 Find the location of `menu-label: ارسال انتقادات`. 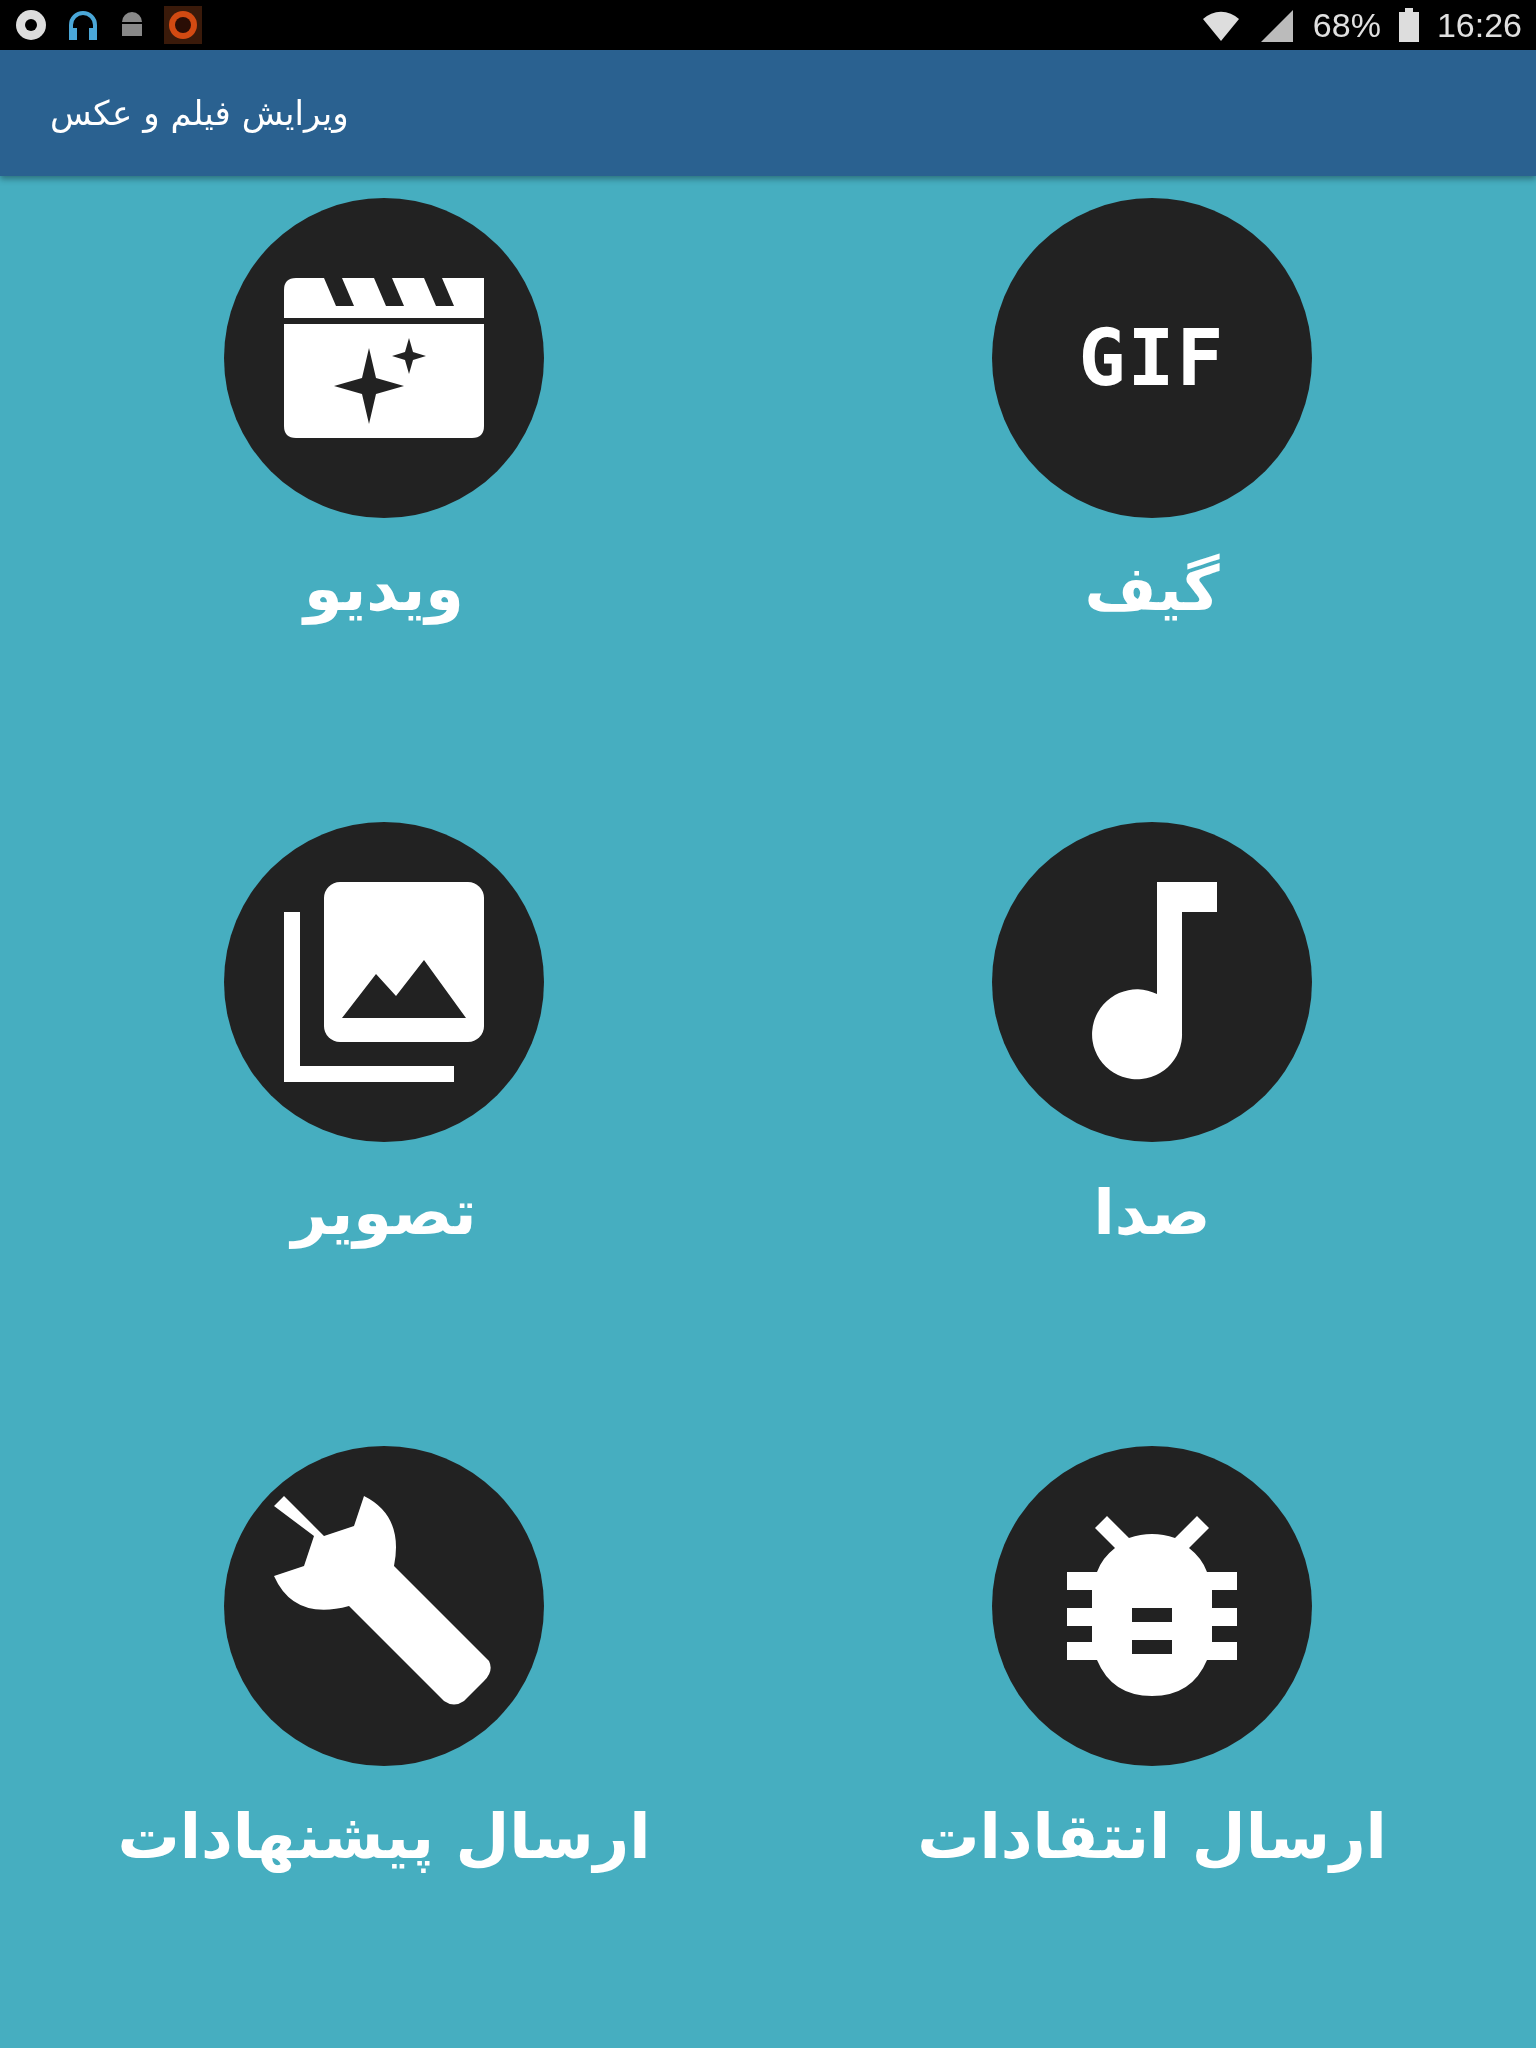

menu-label: ارسال انتقادات is located at coordinates (1152, 1836).